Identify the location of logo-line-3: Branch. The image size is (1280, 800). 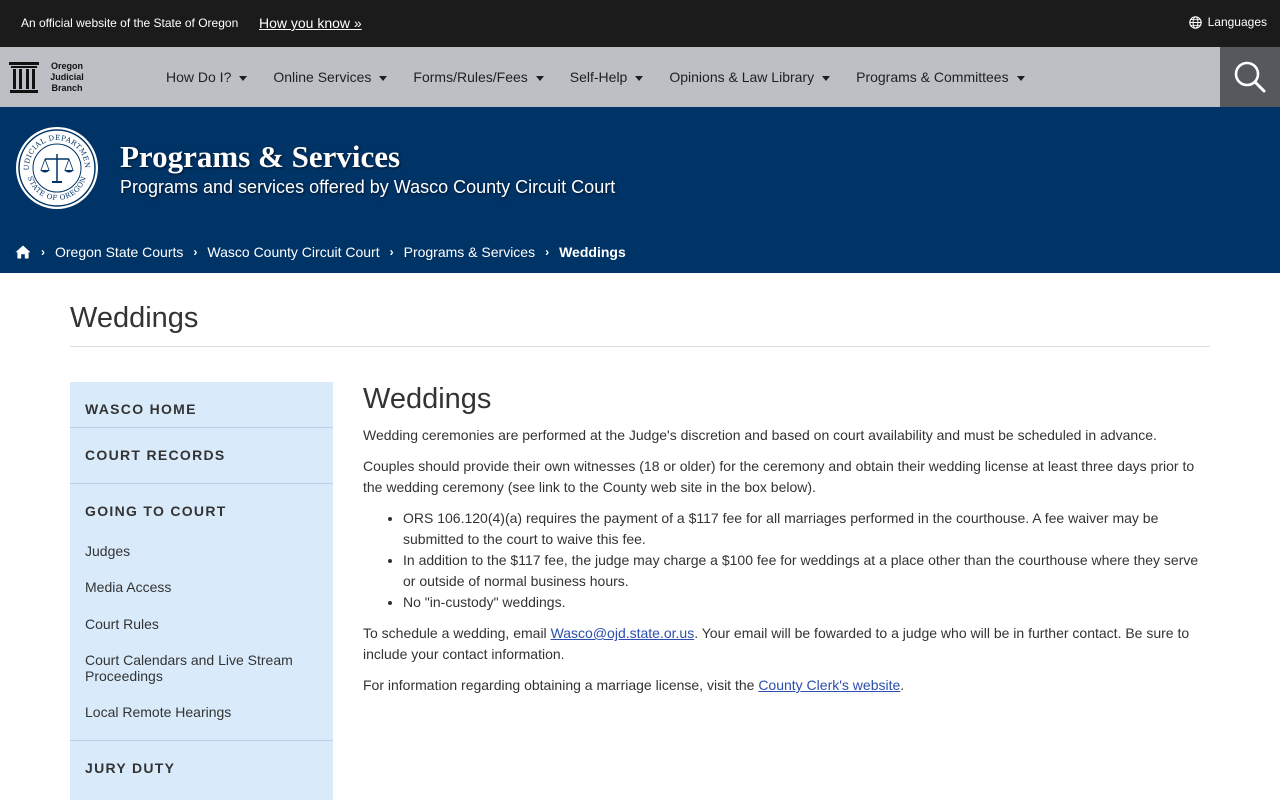
(67, 87).